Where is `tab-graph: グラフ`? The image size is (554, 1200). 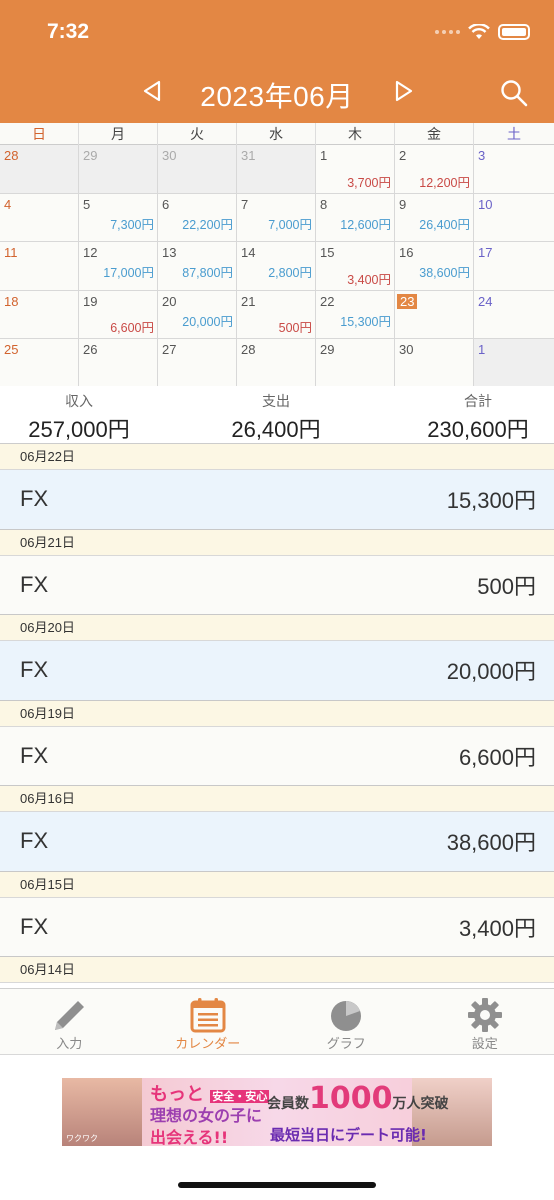 tab-graph: グラフ is located at coordinates (346, 1021).